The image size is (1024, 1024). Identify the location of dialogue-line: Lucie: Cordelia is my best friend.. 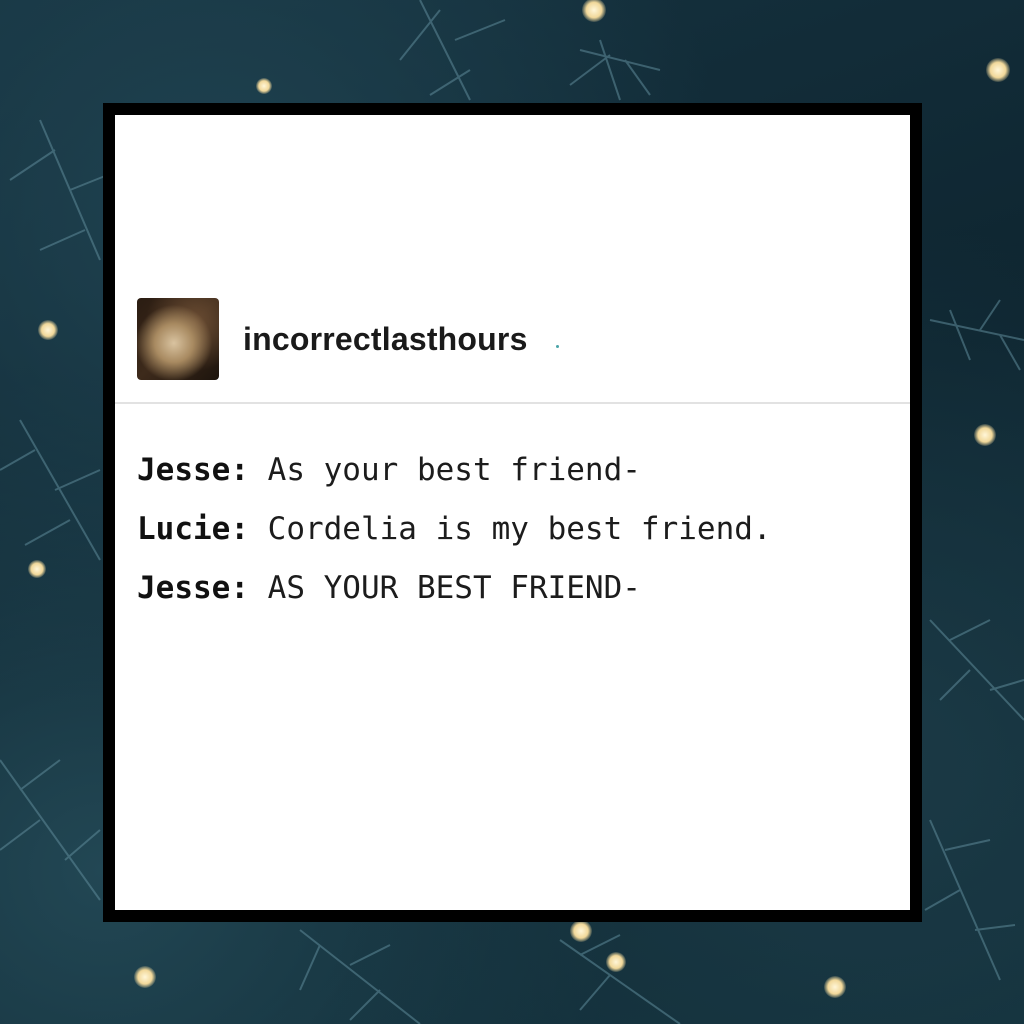
(523, 529).